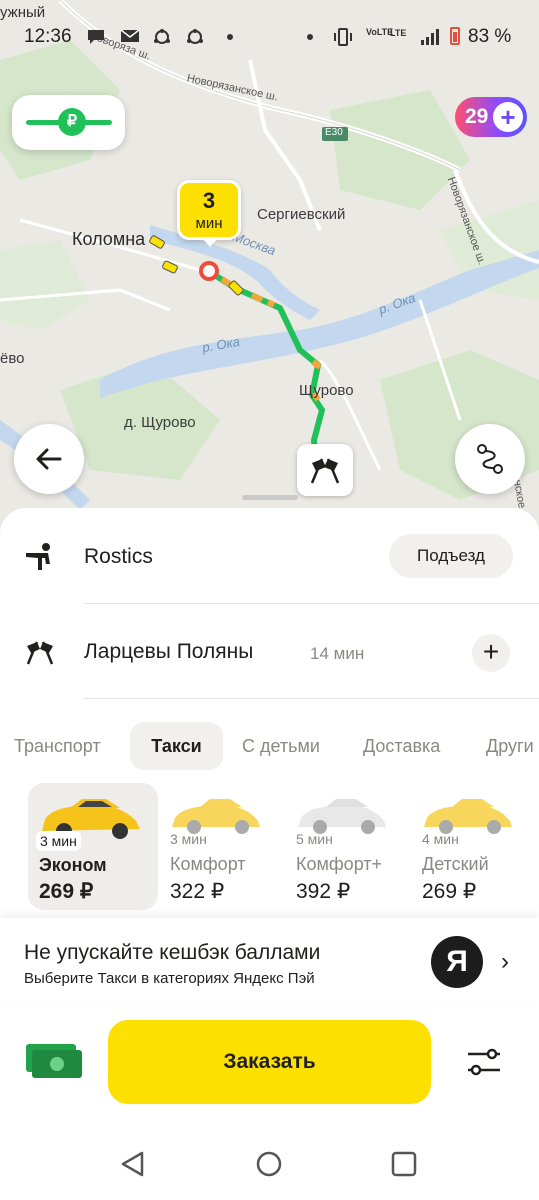 The height and width of the screenshot is (1200, 539). Describe the element at coordinates (225, 846) in the screenshot. I see `tariff-card-comfort: 3 мин Комфорт 322 ₽` at that location.